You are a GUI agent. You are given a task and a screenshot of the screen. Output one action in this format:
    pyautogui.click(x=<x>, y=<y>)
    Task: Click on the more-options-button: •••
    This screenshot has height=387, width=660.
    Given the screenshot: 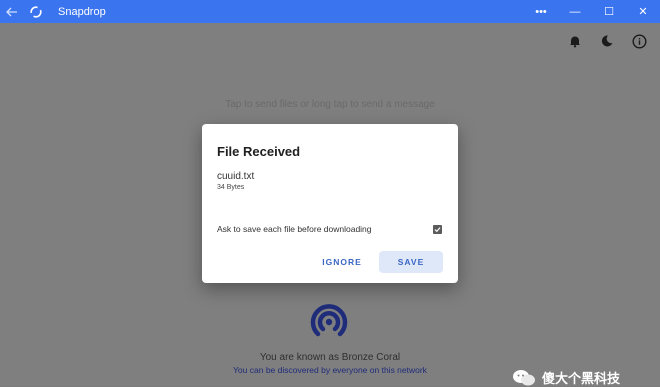 What is the action you would take?
    pyautogui.click(x=541, y=11)
    